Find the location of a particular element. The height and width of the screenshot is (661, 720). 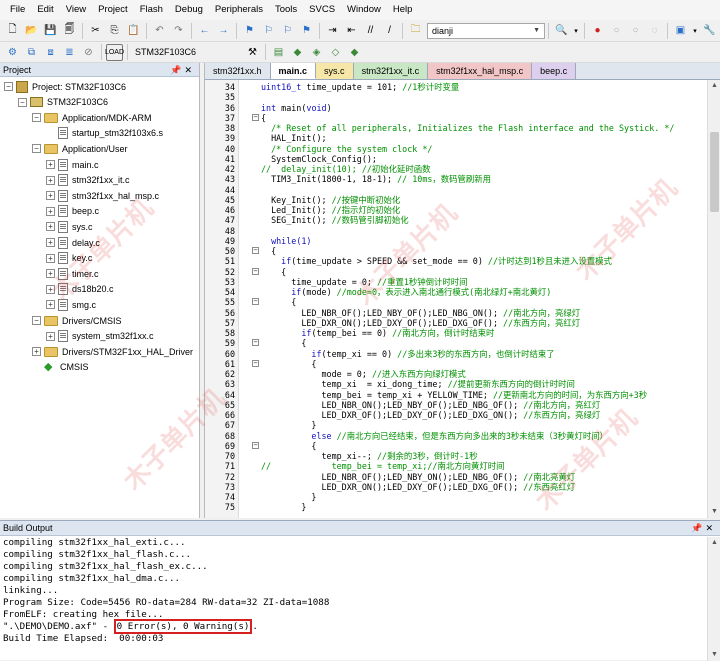

open-file-icon: 📂 is located at coordinates (31, 30).